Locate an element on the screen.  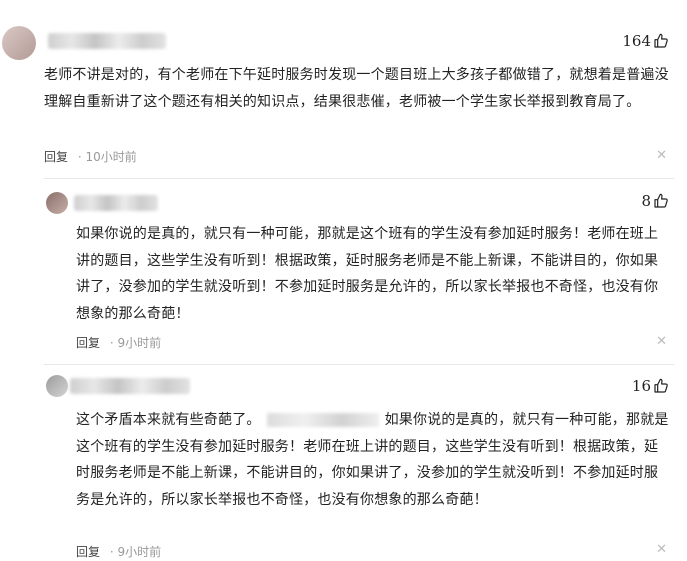
like-count: 8 is located at coordinates (646, 201).